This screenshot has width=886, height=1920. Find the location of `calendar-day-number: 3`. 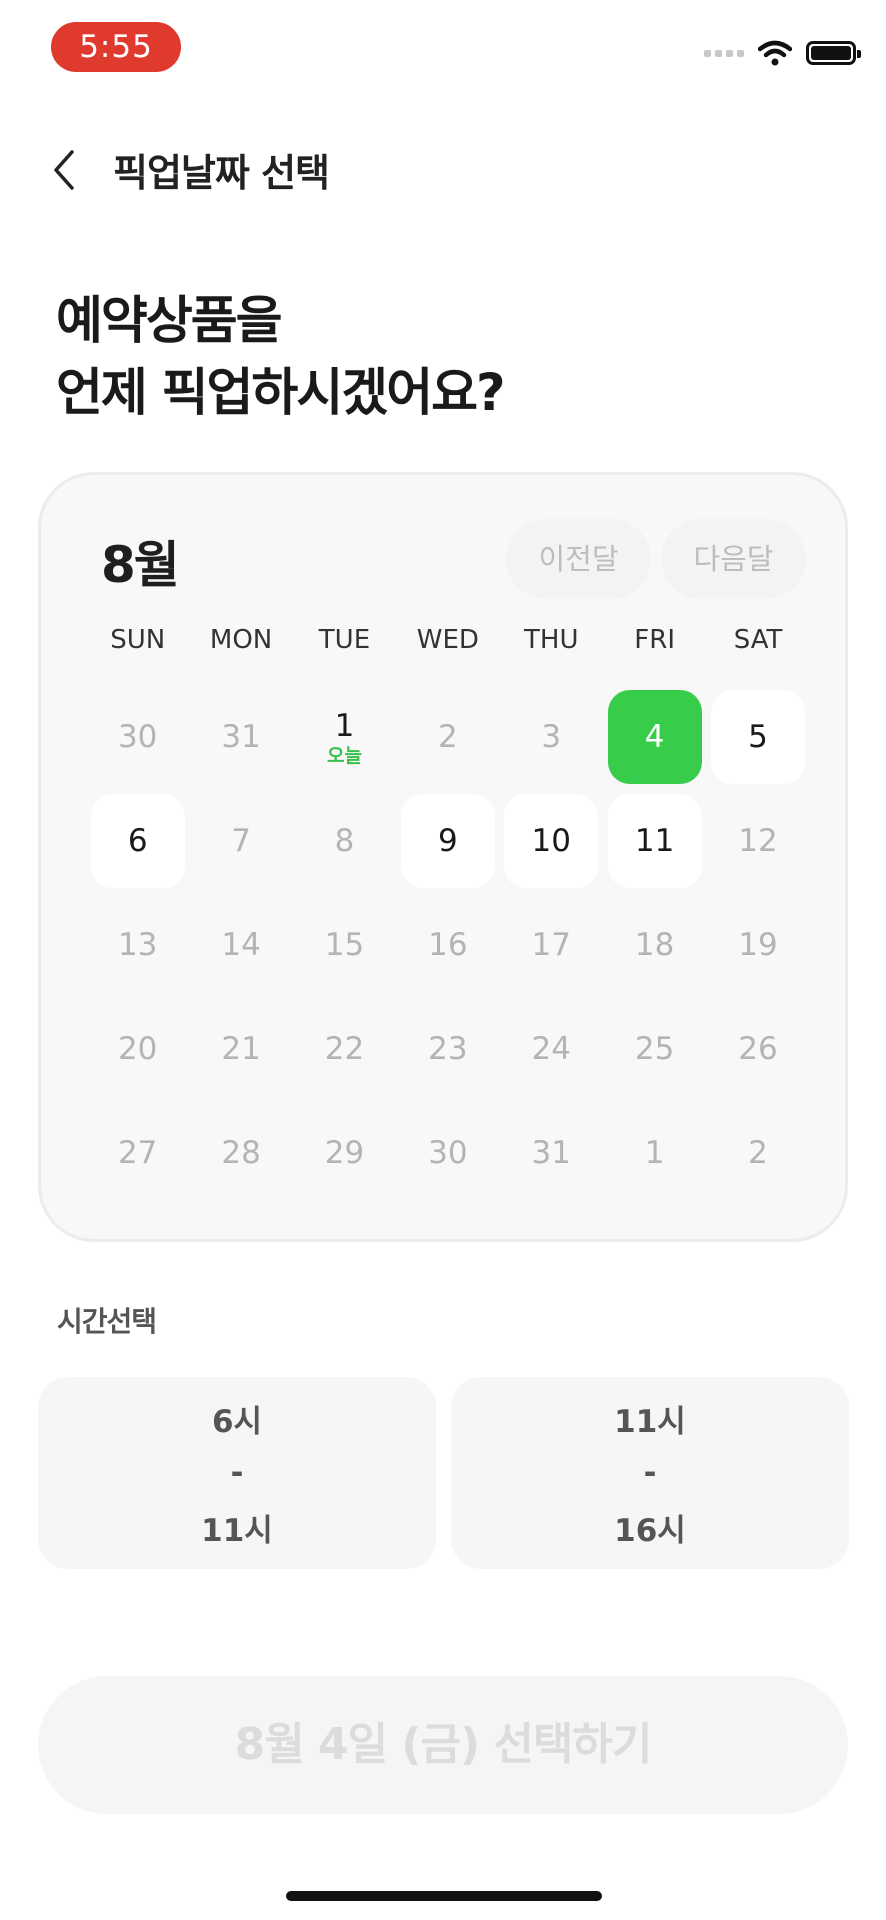

calendar-day-number: 3 is located at coordinates (551, 737).